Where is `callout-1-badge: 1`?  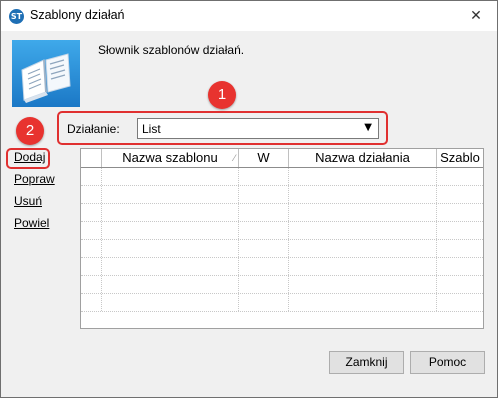
callout-1-badge: 1 is located at coordinates (222, 95).